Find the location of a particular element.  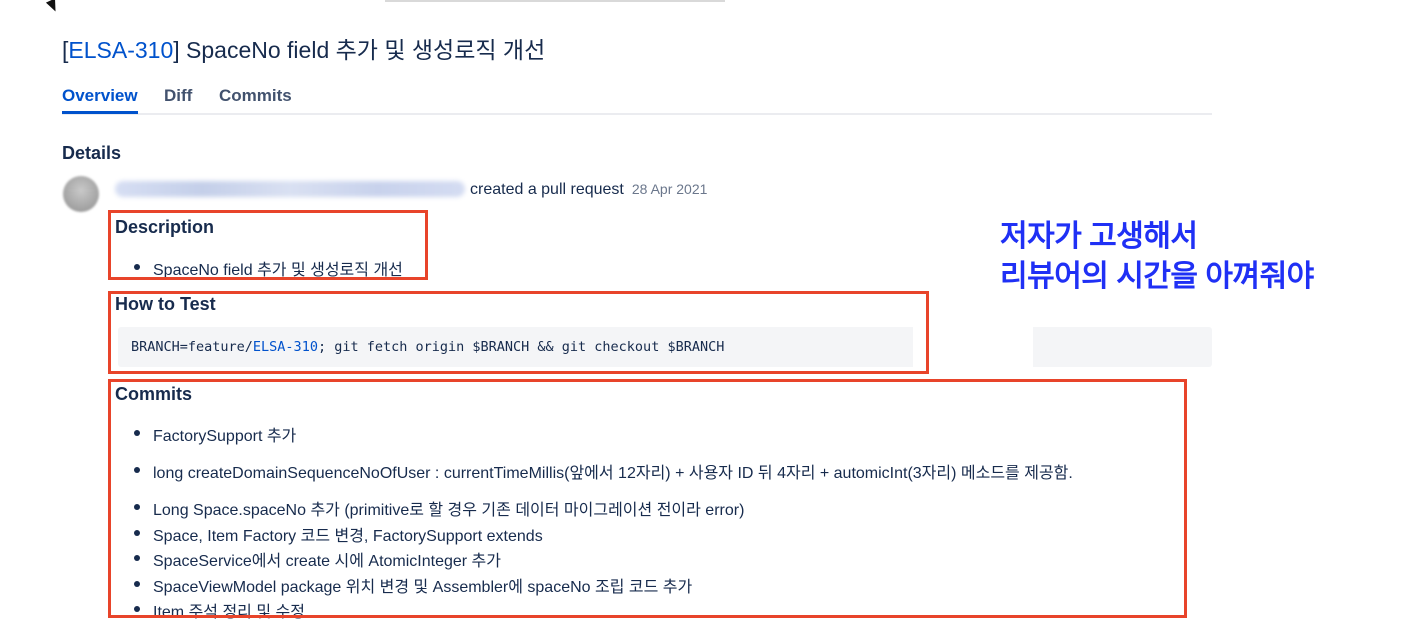

activity-date: 28 Apr 2021 is located at coordinates (669, 189).